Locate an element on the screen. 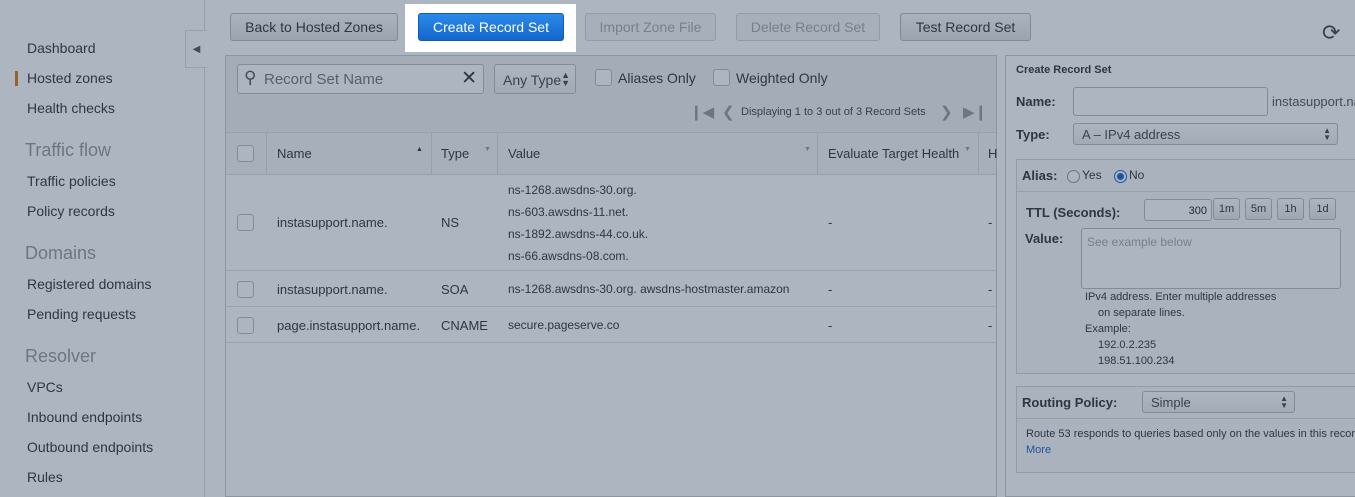 The width and height of the screenshot is (1355, 497). sidebar-section-traffic-flow: Traffic flow is located at coordinates (68, 150).